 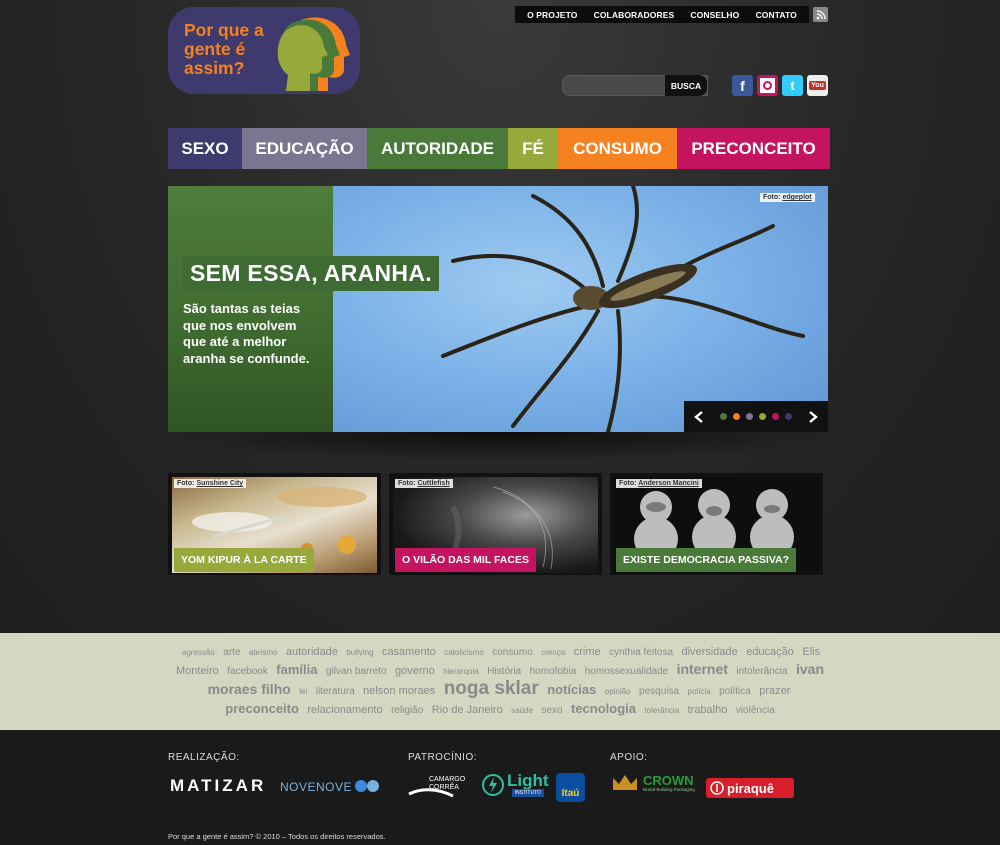 What do you see at coordinates (274, 524) in the screenshot?
I see `thumb-card-1: Foto: Sunshine City YOM KIPUR À LA CARTE` at bounding box center [274, 524].